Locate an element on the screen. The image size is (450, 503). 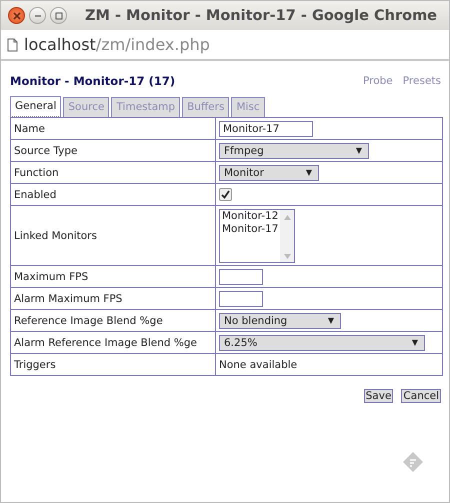
window-title: ZM - Monitor - Monitor-17 - Google Chrome is located at coordinates (261, 16).